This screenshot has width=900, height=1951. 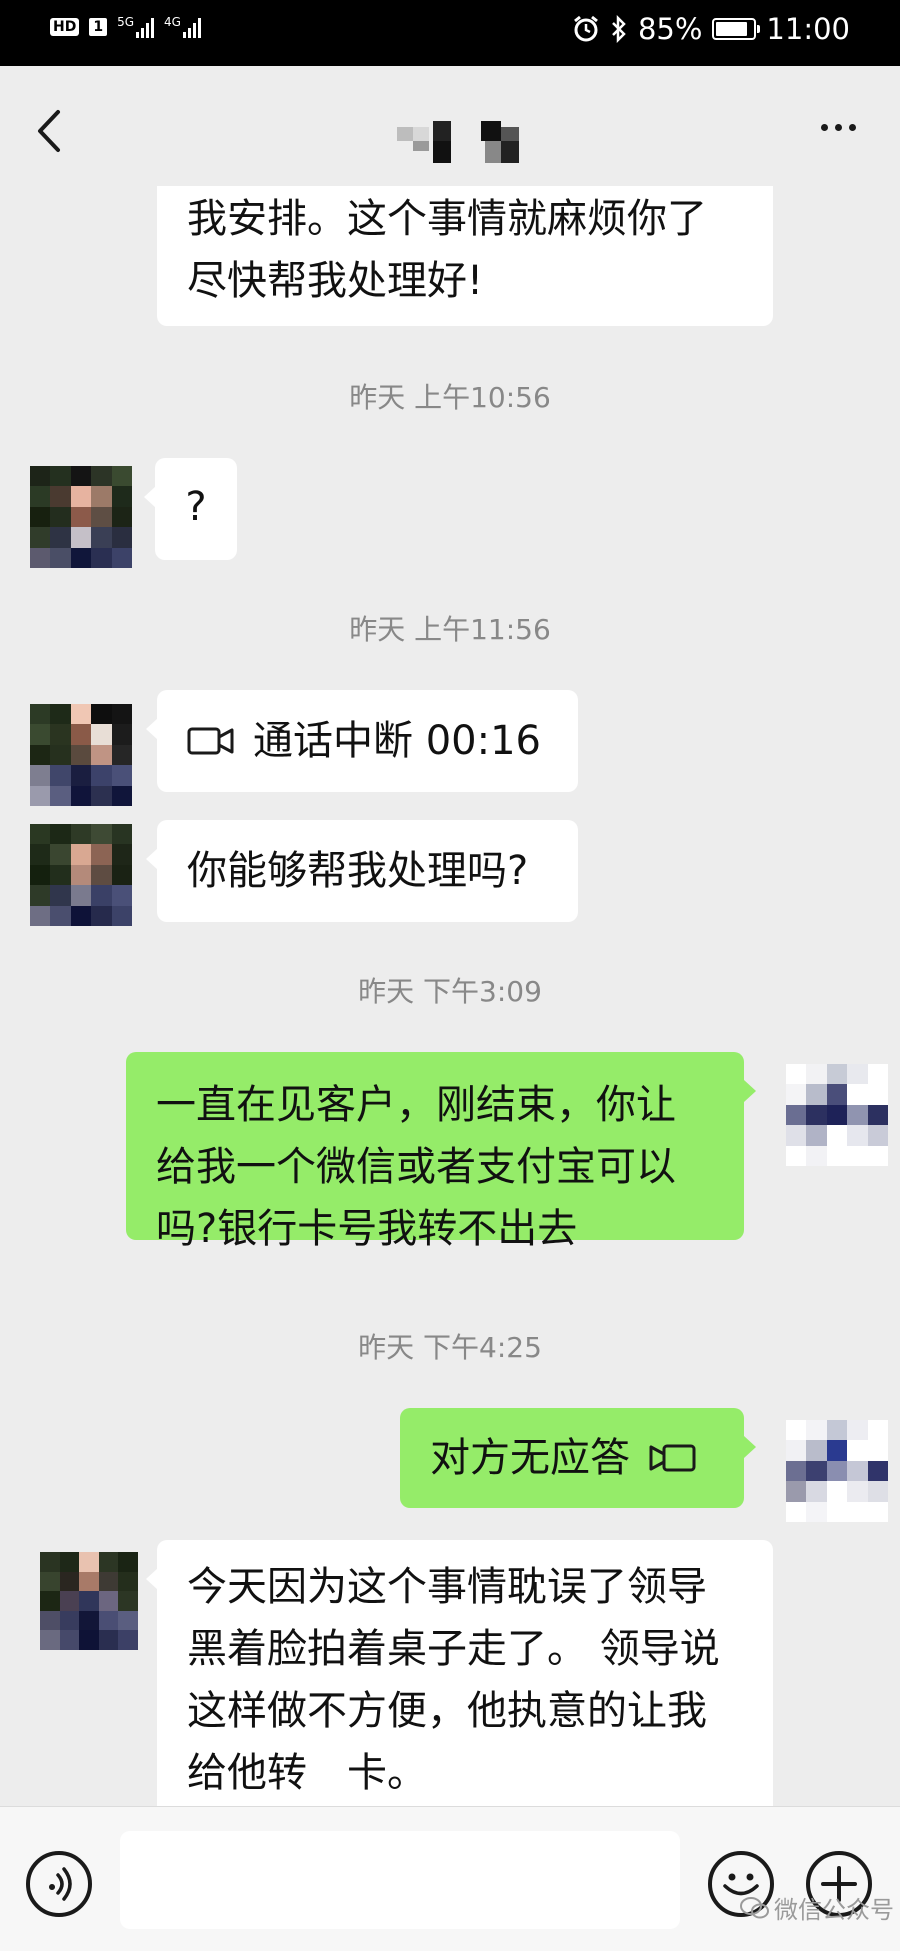 I want to click on watermark: 微信公众号, so click(x=817, y=1907).